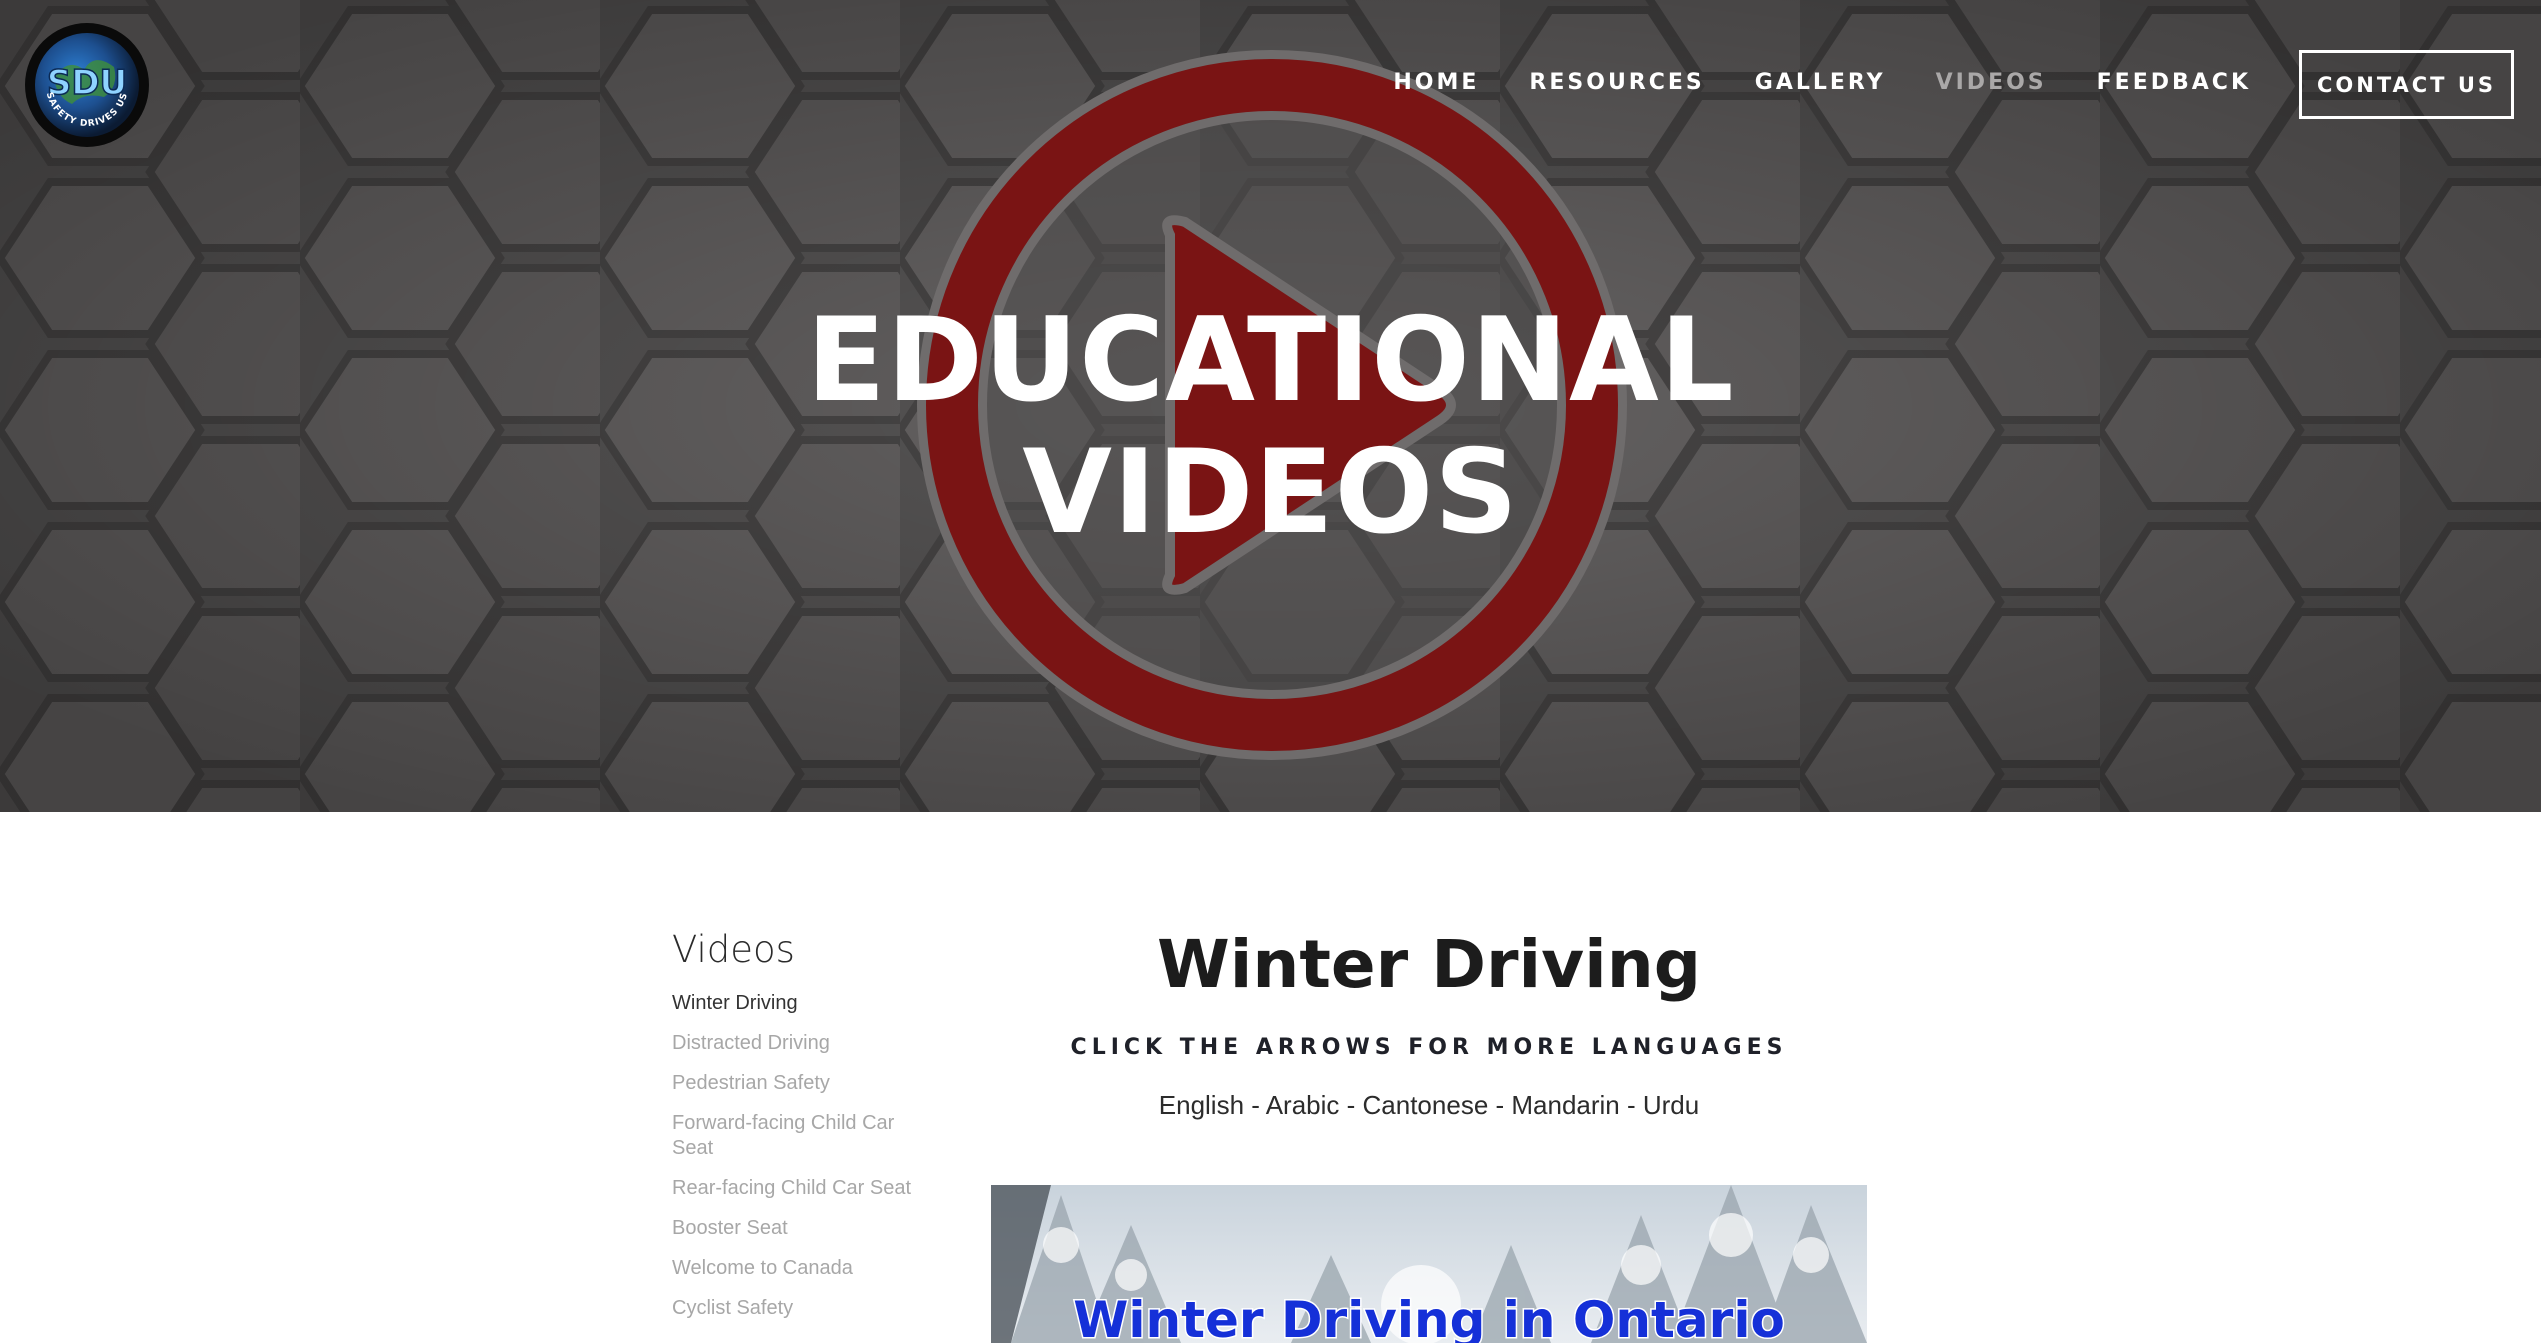 The image size is (2541, 1343). Describe the element at coordinates (1436, 82) in the screenshot. I see `nav-home: HOME` at that location.